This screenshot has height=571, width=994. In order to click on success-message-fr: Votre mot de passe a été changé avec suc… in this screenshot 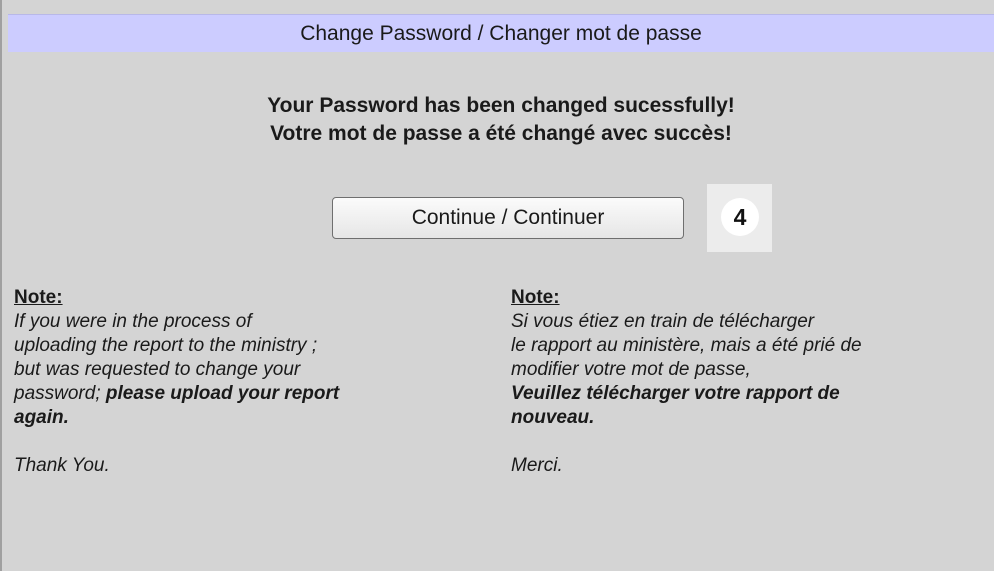, I will do `click(501, 133)`.